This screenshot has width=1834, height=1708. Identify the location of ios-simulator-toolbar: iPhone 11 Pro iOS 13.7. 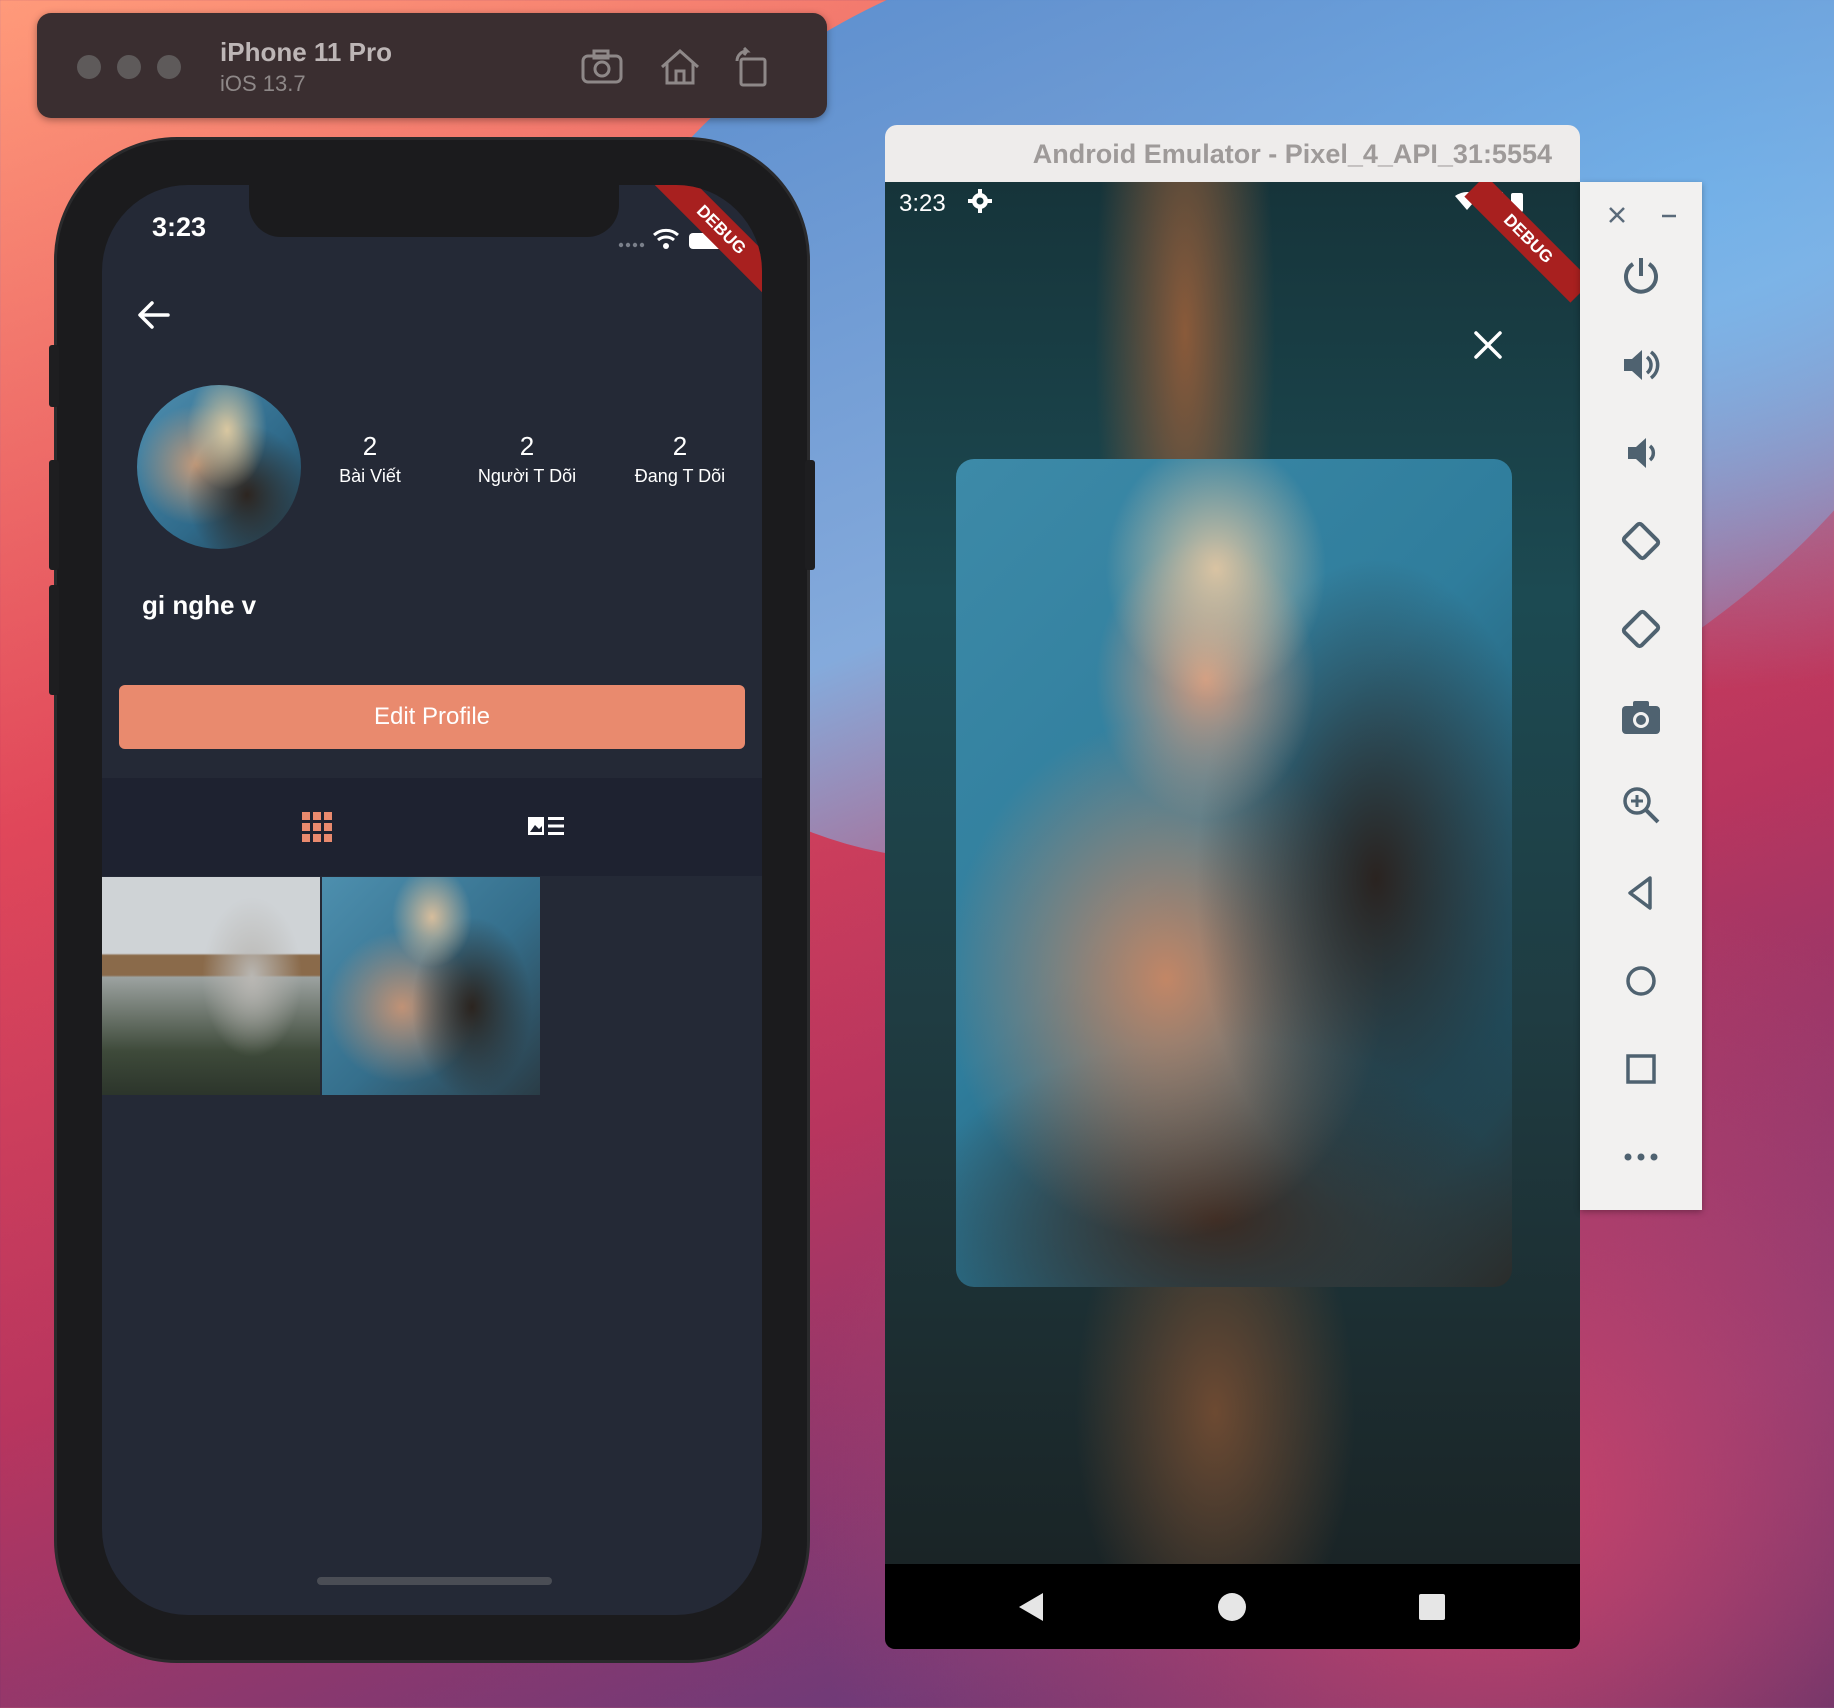
(432, 65).